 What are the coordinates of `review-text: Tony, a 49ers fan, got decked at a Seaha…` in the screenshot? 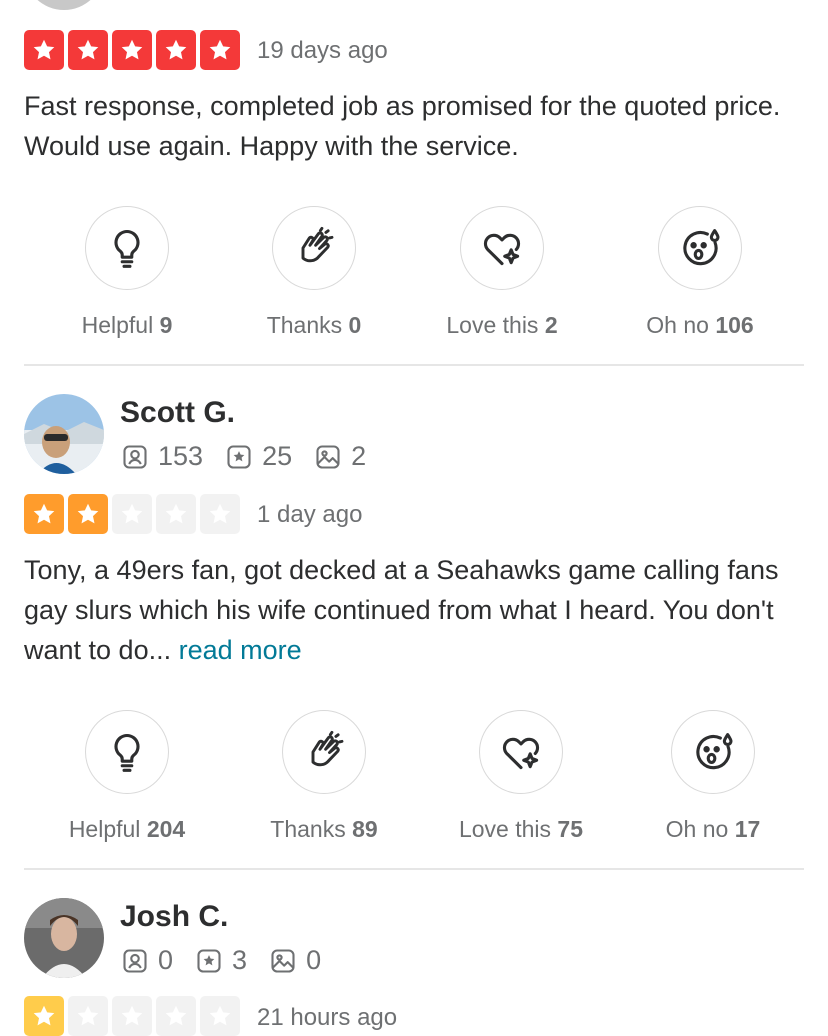 It's located at (419, 610).